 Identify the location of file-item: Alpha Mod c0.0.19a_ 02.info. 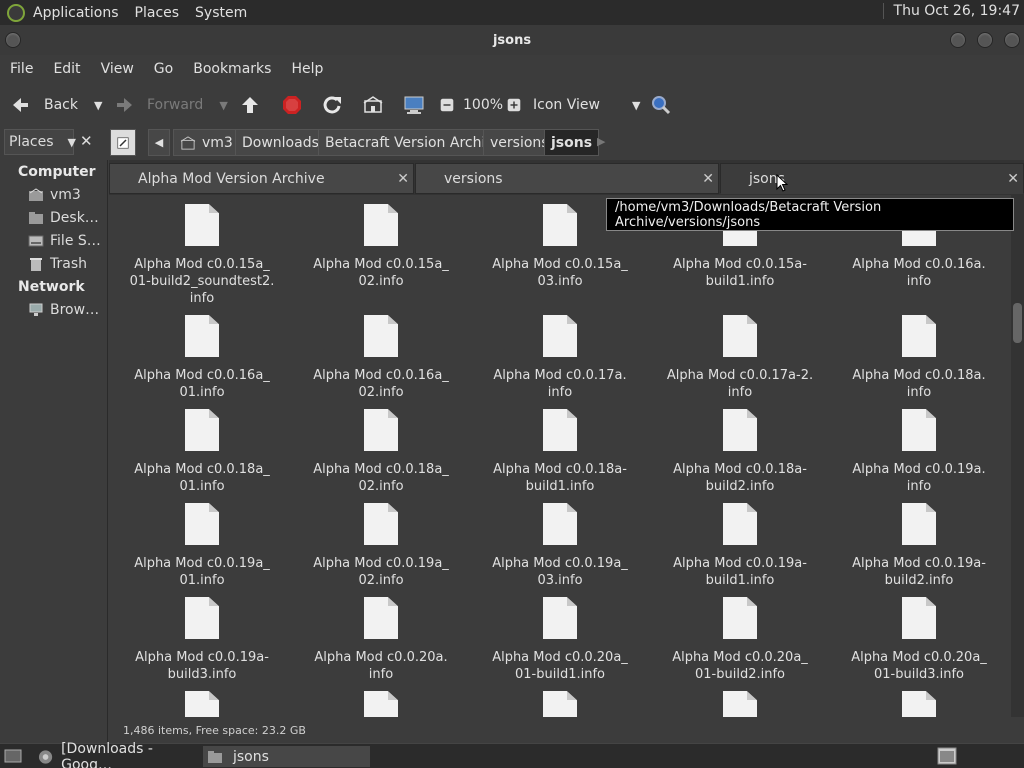
(381, 546).